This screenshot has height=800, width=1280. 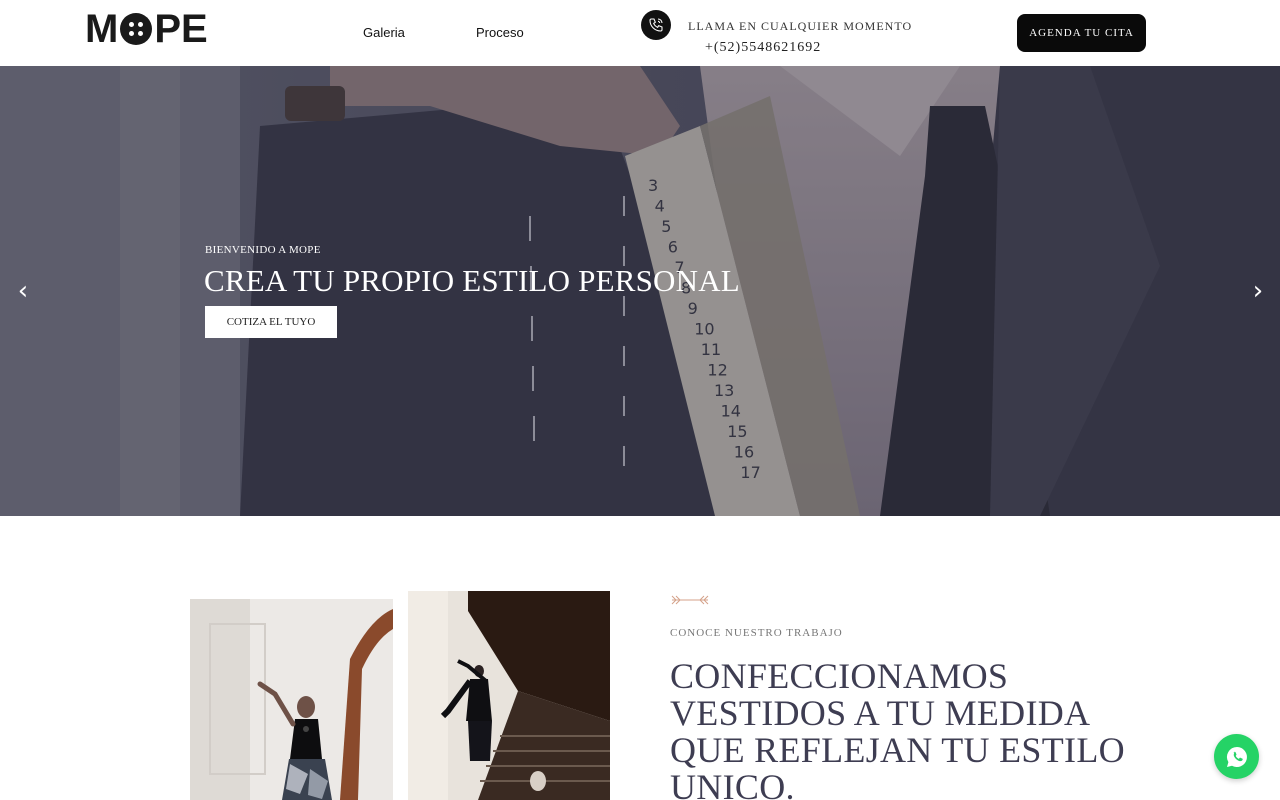 I want to click on hero-title: CREA TU PROPIO ESTILO PERSONAL, so click(x=472, y=280).